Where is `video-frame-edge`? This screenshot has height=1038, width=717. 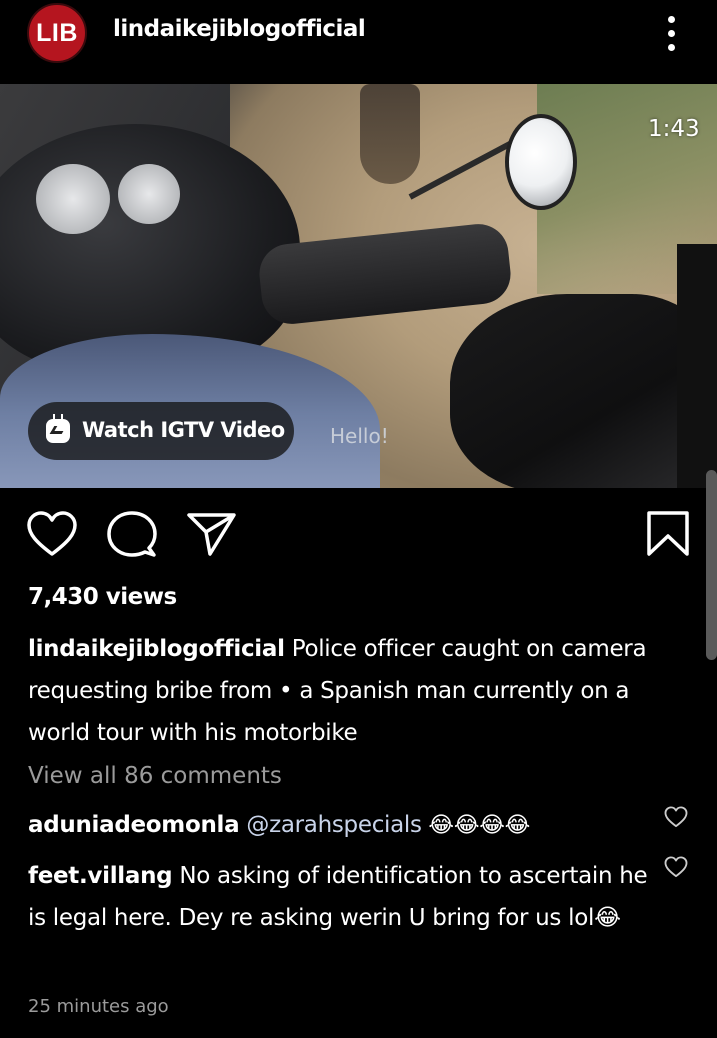 video-frame-edge is located at coordinates (697, 366).